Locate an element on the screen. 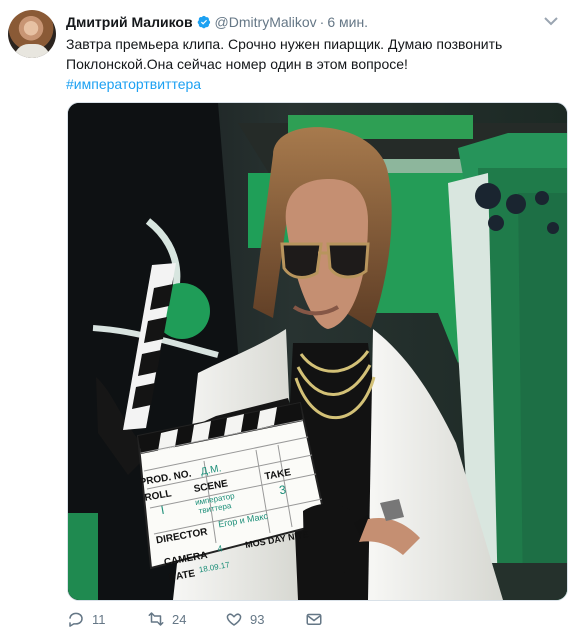 Image resolution: width=570 pixels, height=635 pixels. chevron-down-icon is located at coordinates (551, 21).